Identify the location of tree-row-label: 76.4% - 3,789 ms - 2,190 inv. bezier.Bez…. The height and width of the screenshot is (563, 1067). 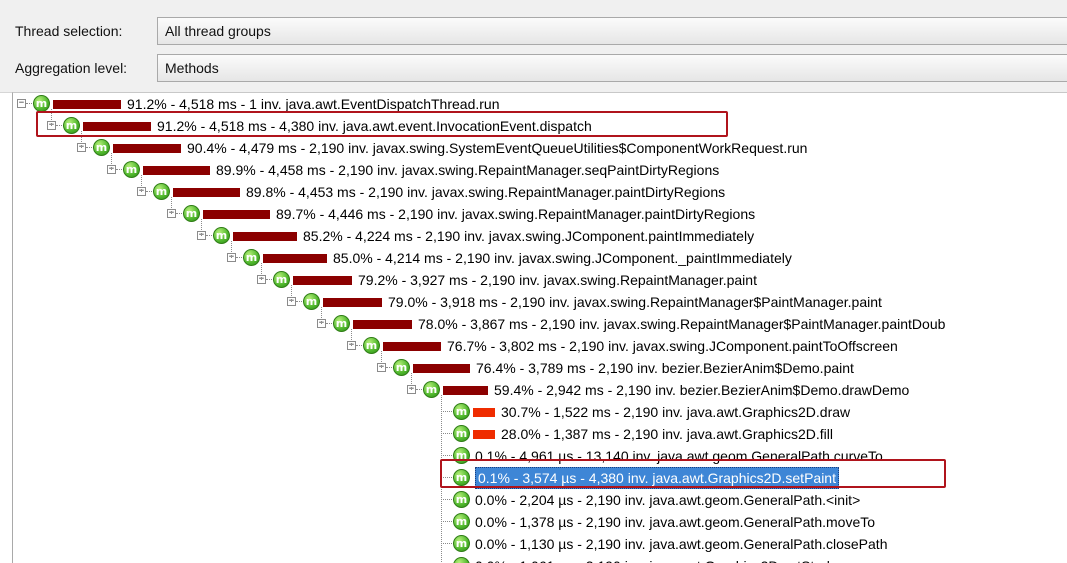
(665, 368).